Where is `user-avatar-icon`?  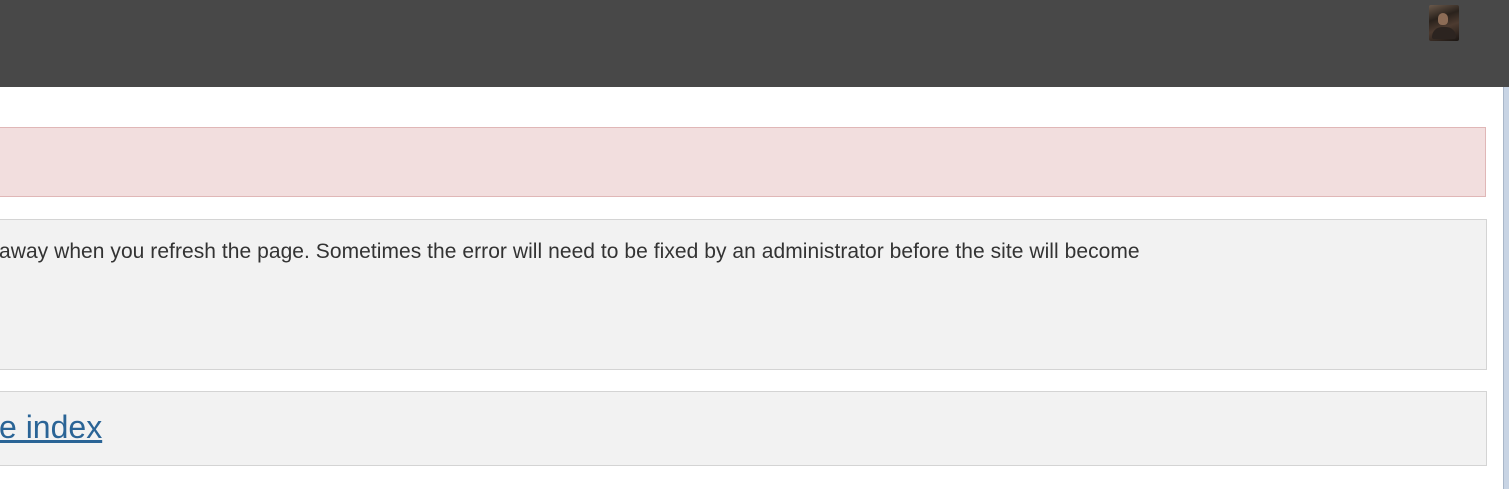 user-avatar-icon is located at coordinates (1444, 23).